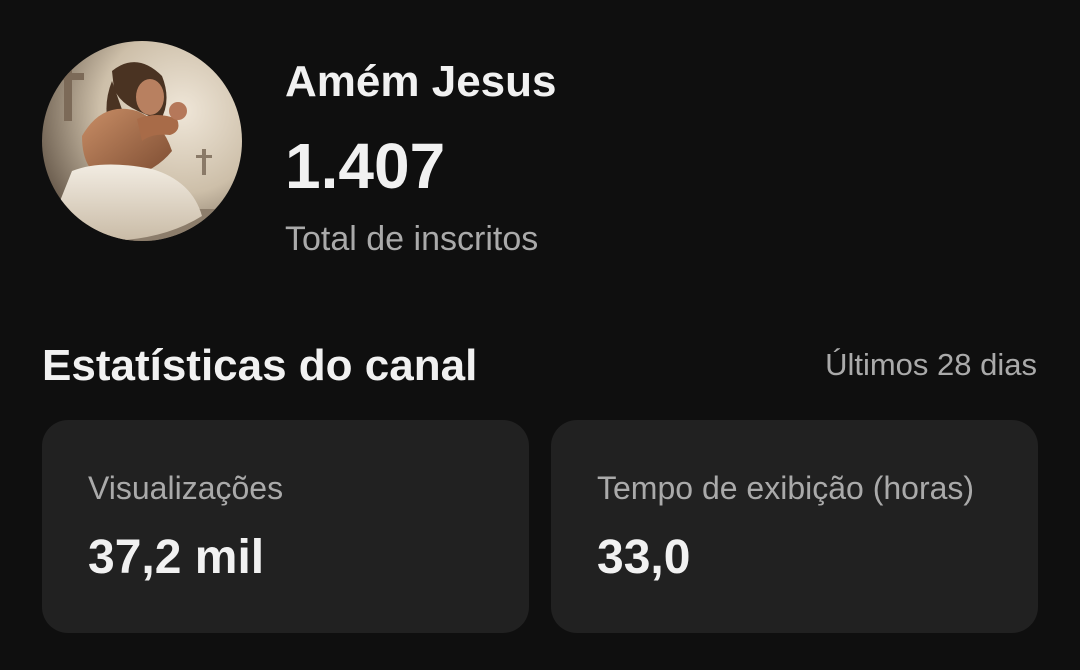  What do you see at coordinates (176, 557) in the screenshot?
I see `stat-value-views: 37,2 mil` at bounding box center [176, 557].